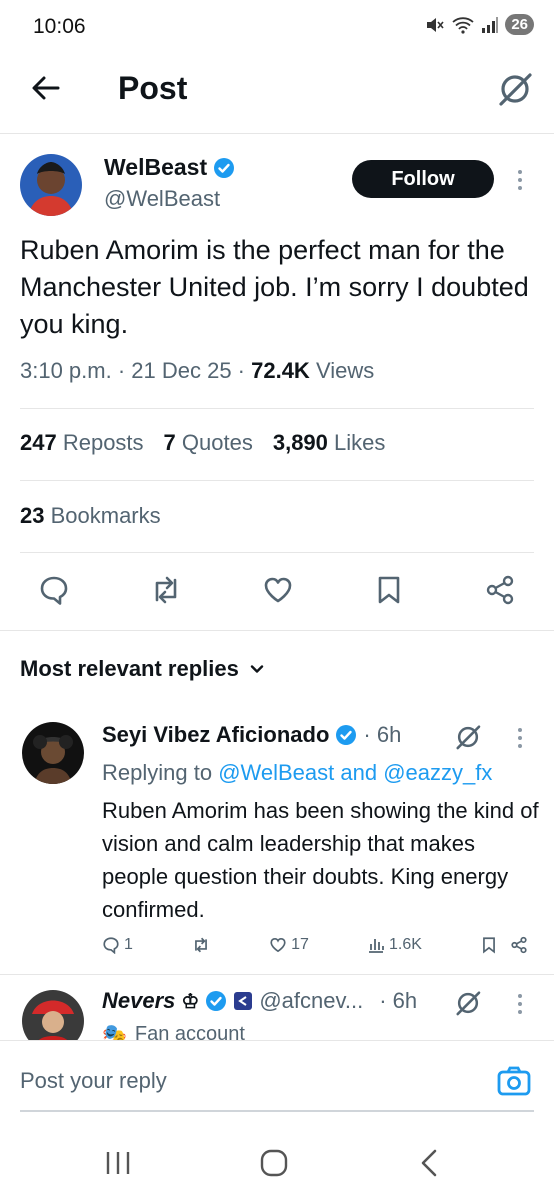 This screenshot has height=1200, width=554. I want to click on recent-apps-icon, so click(118, 1163).